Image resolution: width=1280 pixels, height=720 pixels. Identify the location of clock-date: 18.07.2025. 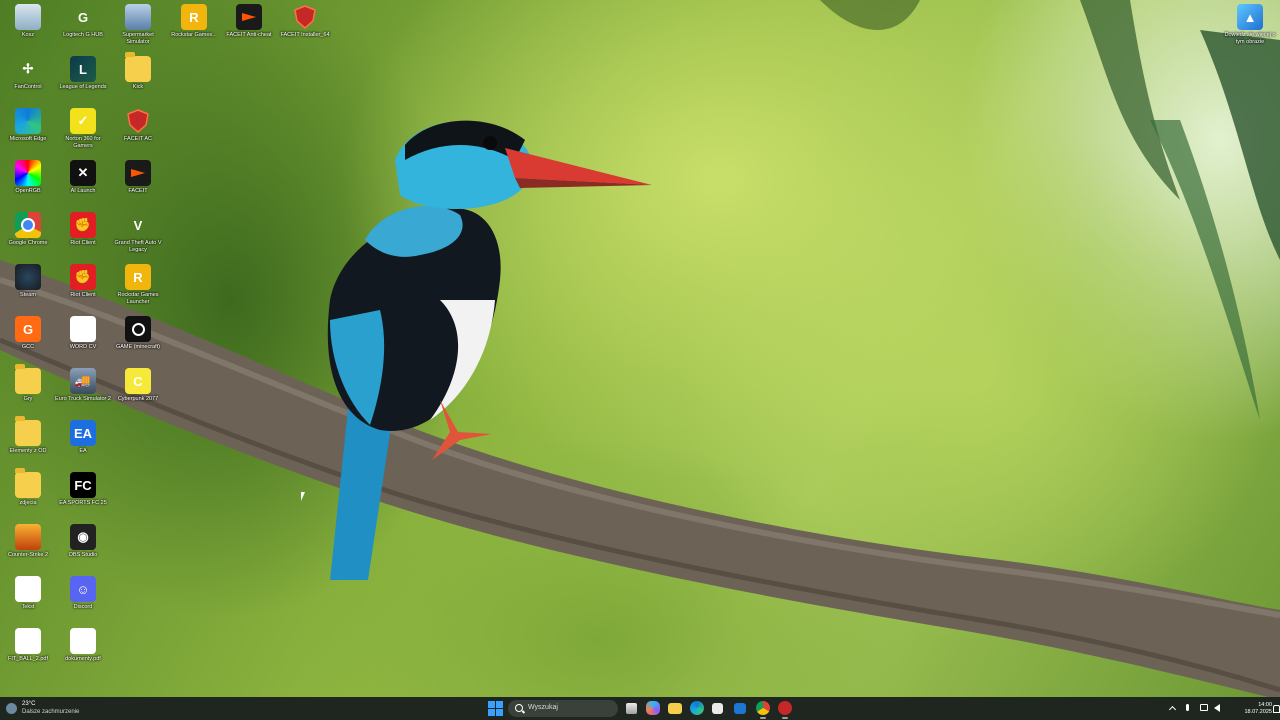
(1254, 712).